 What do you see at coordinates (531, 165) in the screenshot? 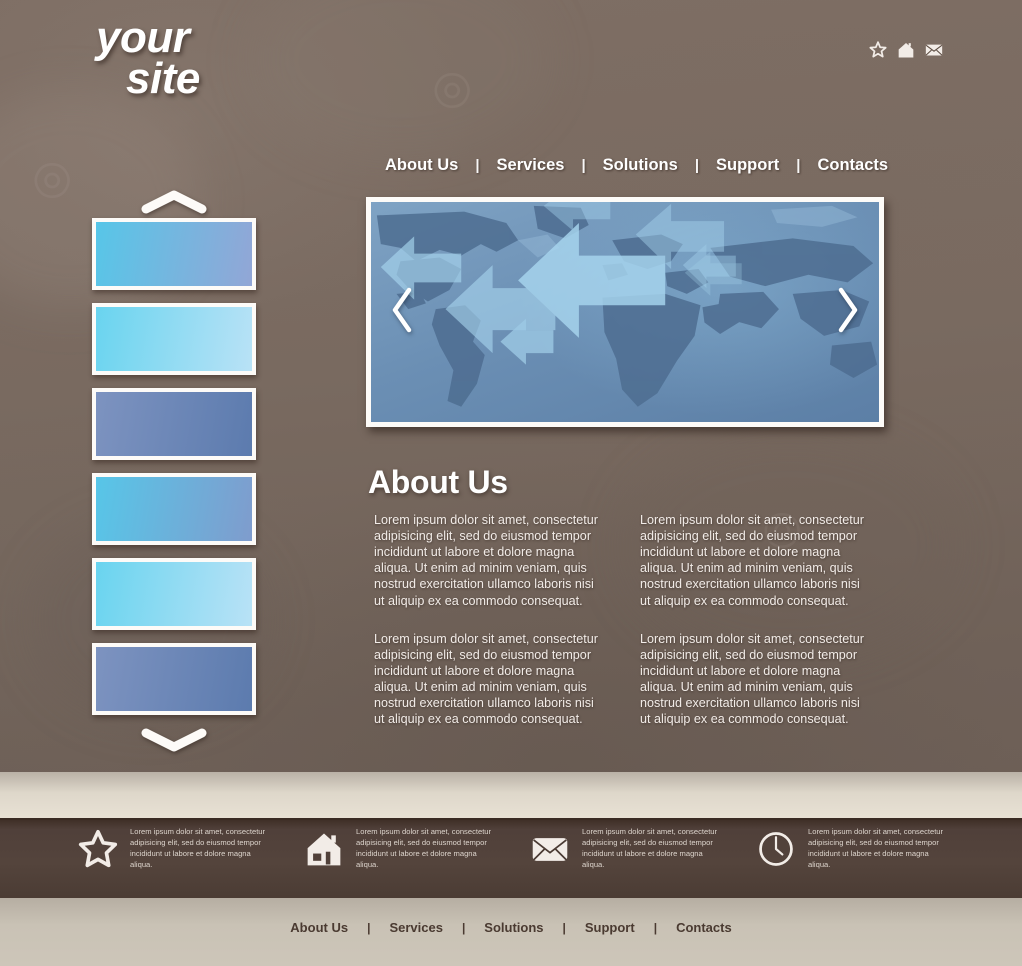
I see `nav-item-services: Services` at bounding box center [531, 165].